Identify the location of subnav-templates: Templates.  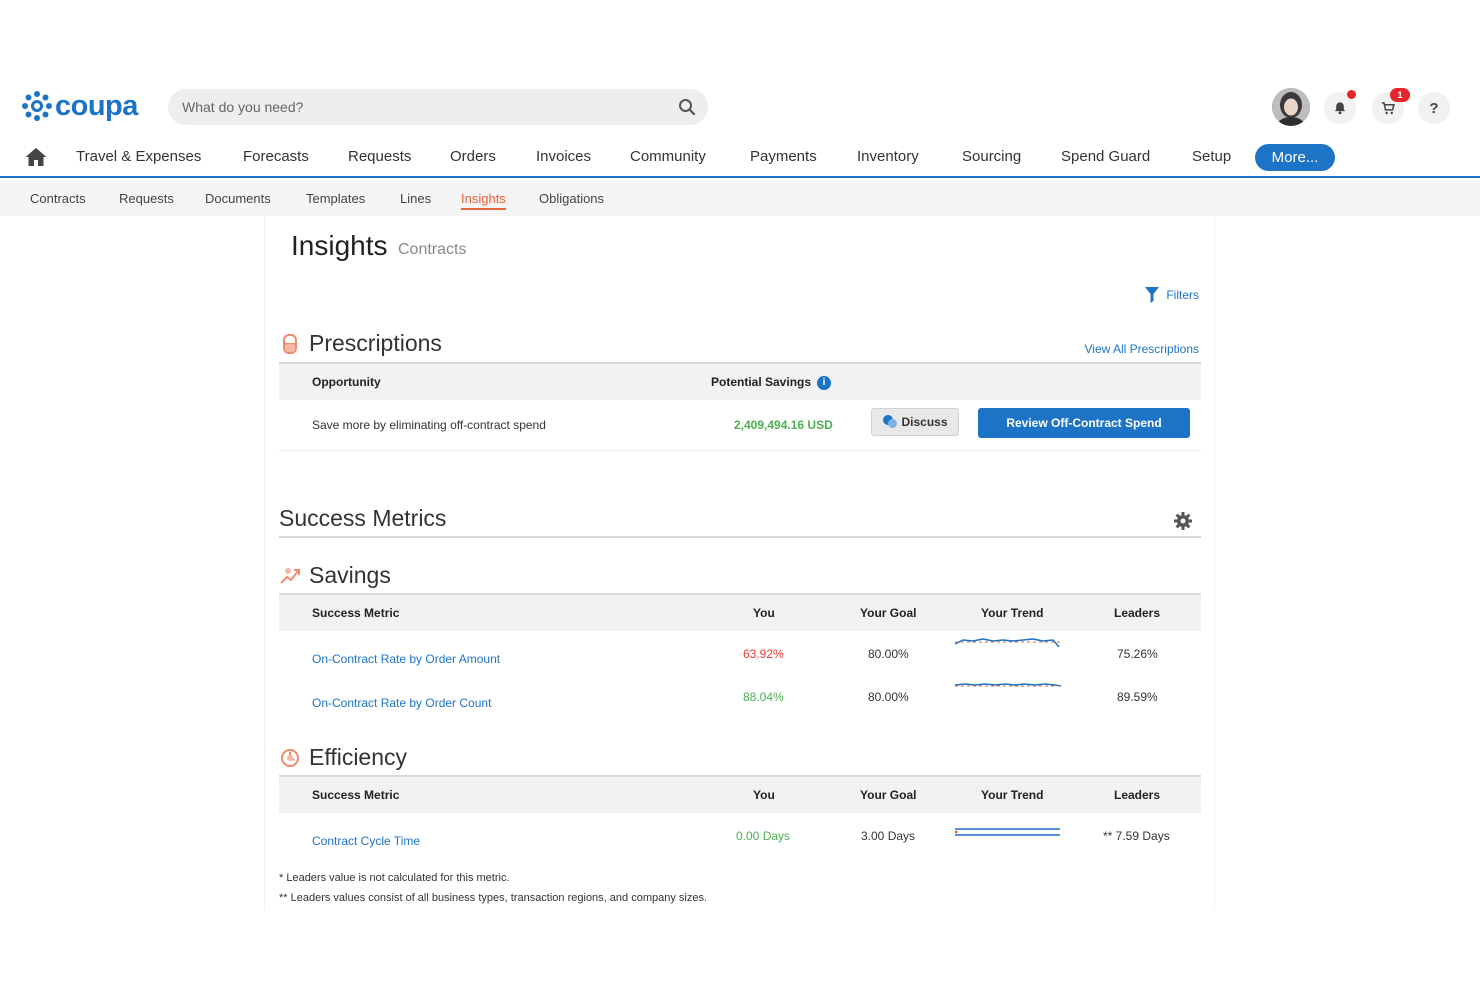
(335, 198).